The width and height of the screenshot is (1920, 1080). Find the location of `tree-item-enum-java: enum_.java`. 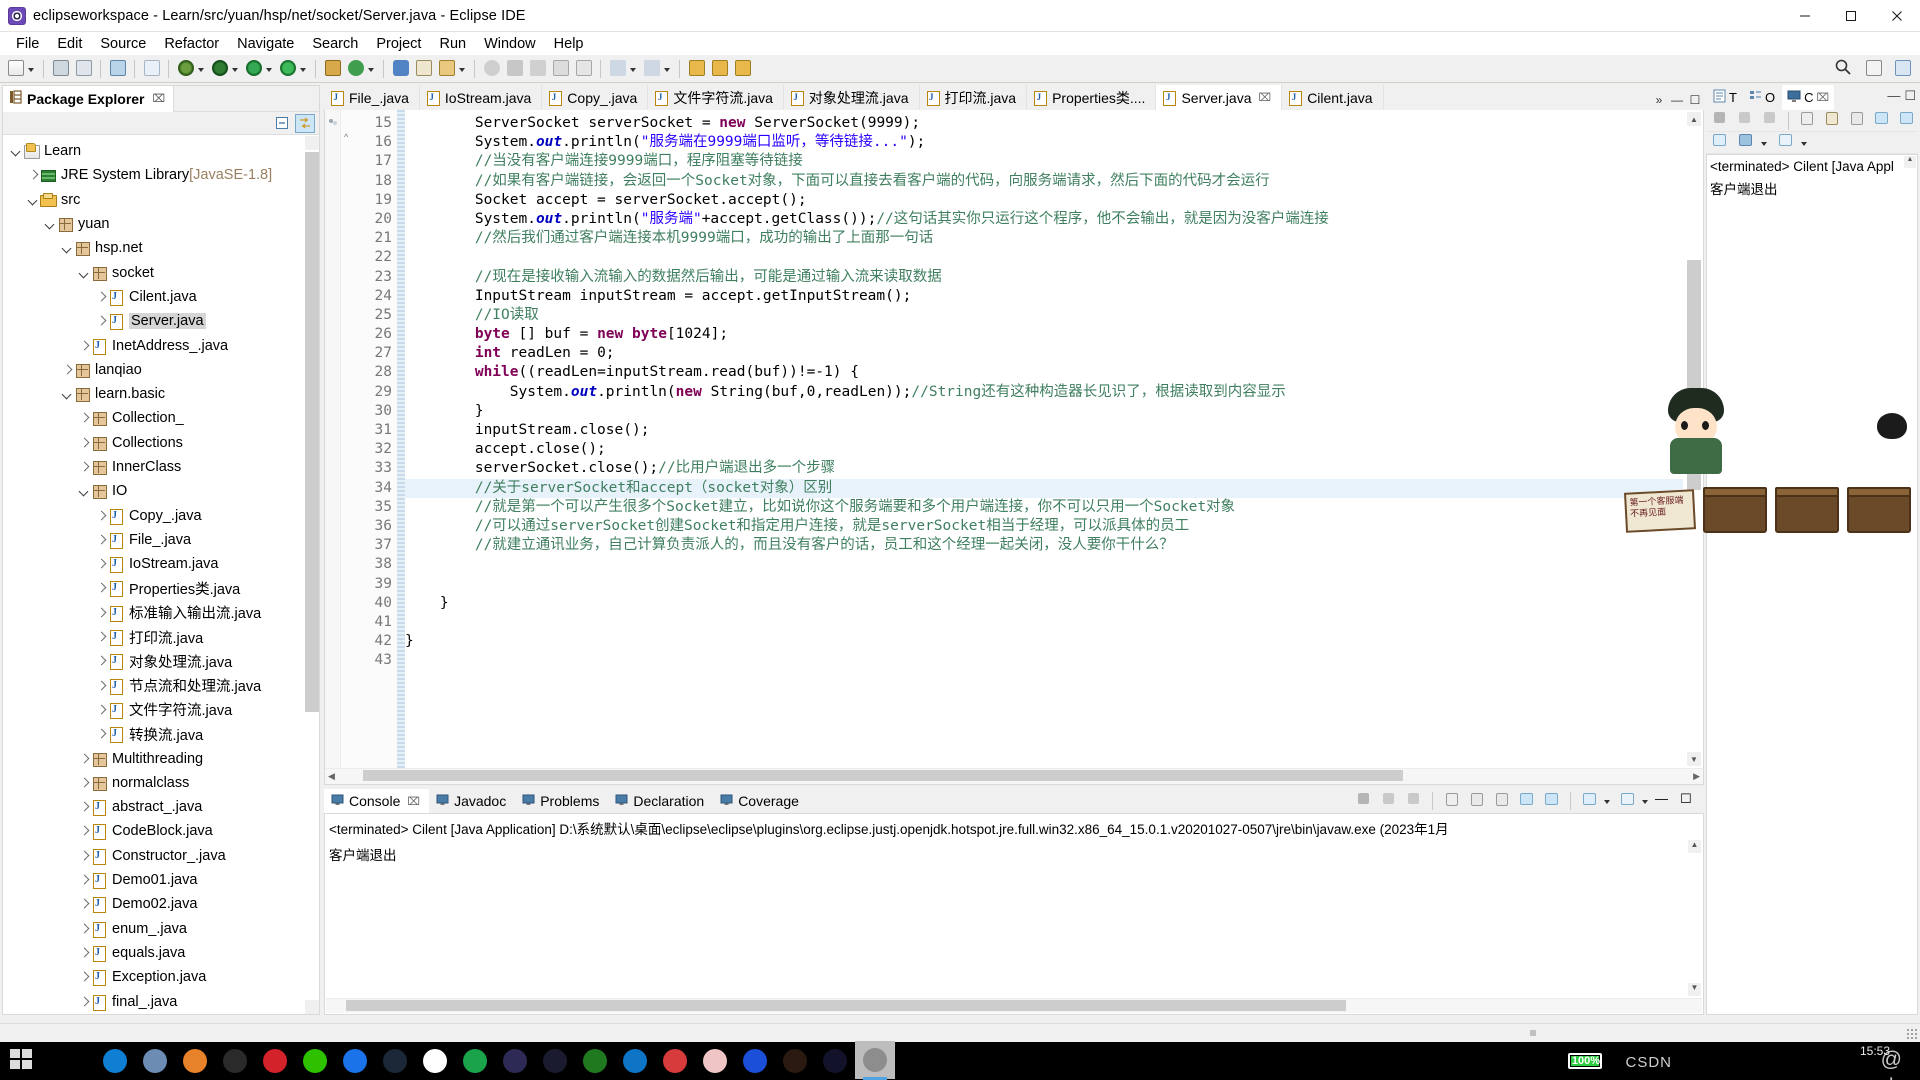

tree-item-enum-java: enum_.java is located at coordinates (154, 929).